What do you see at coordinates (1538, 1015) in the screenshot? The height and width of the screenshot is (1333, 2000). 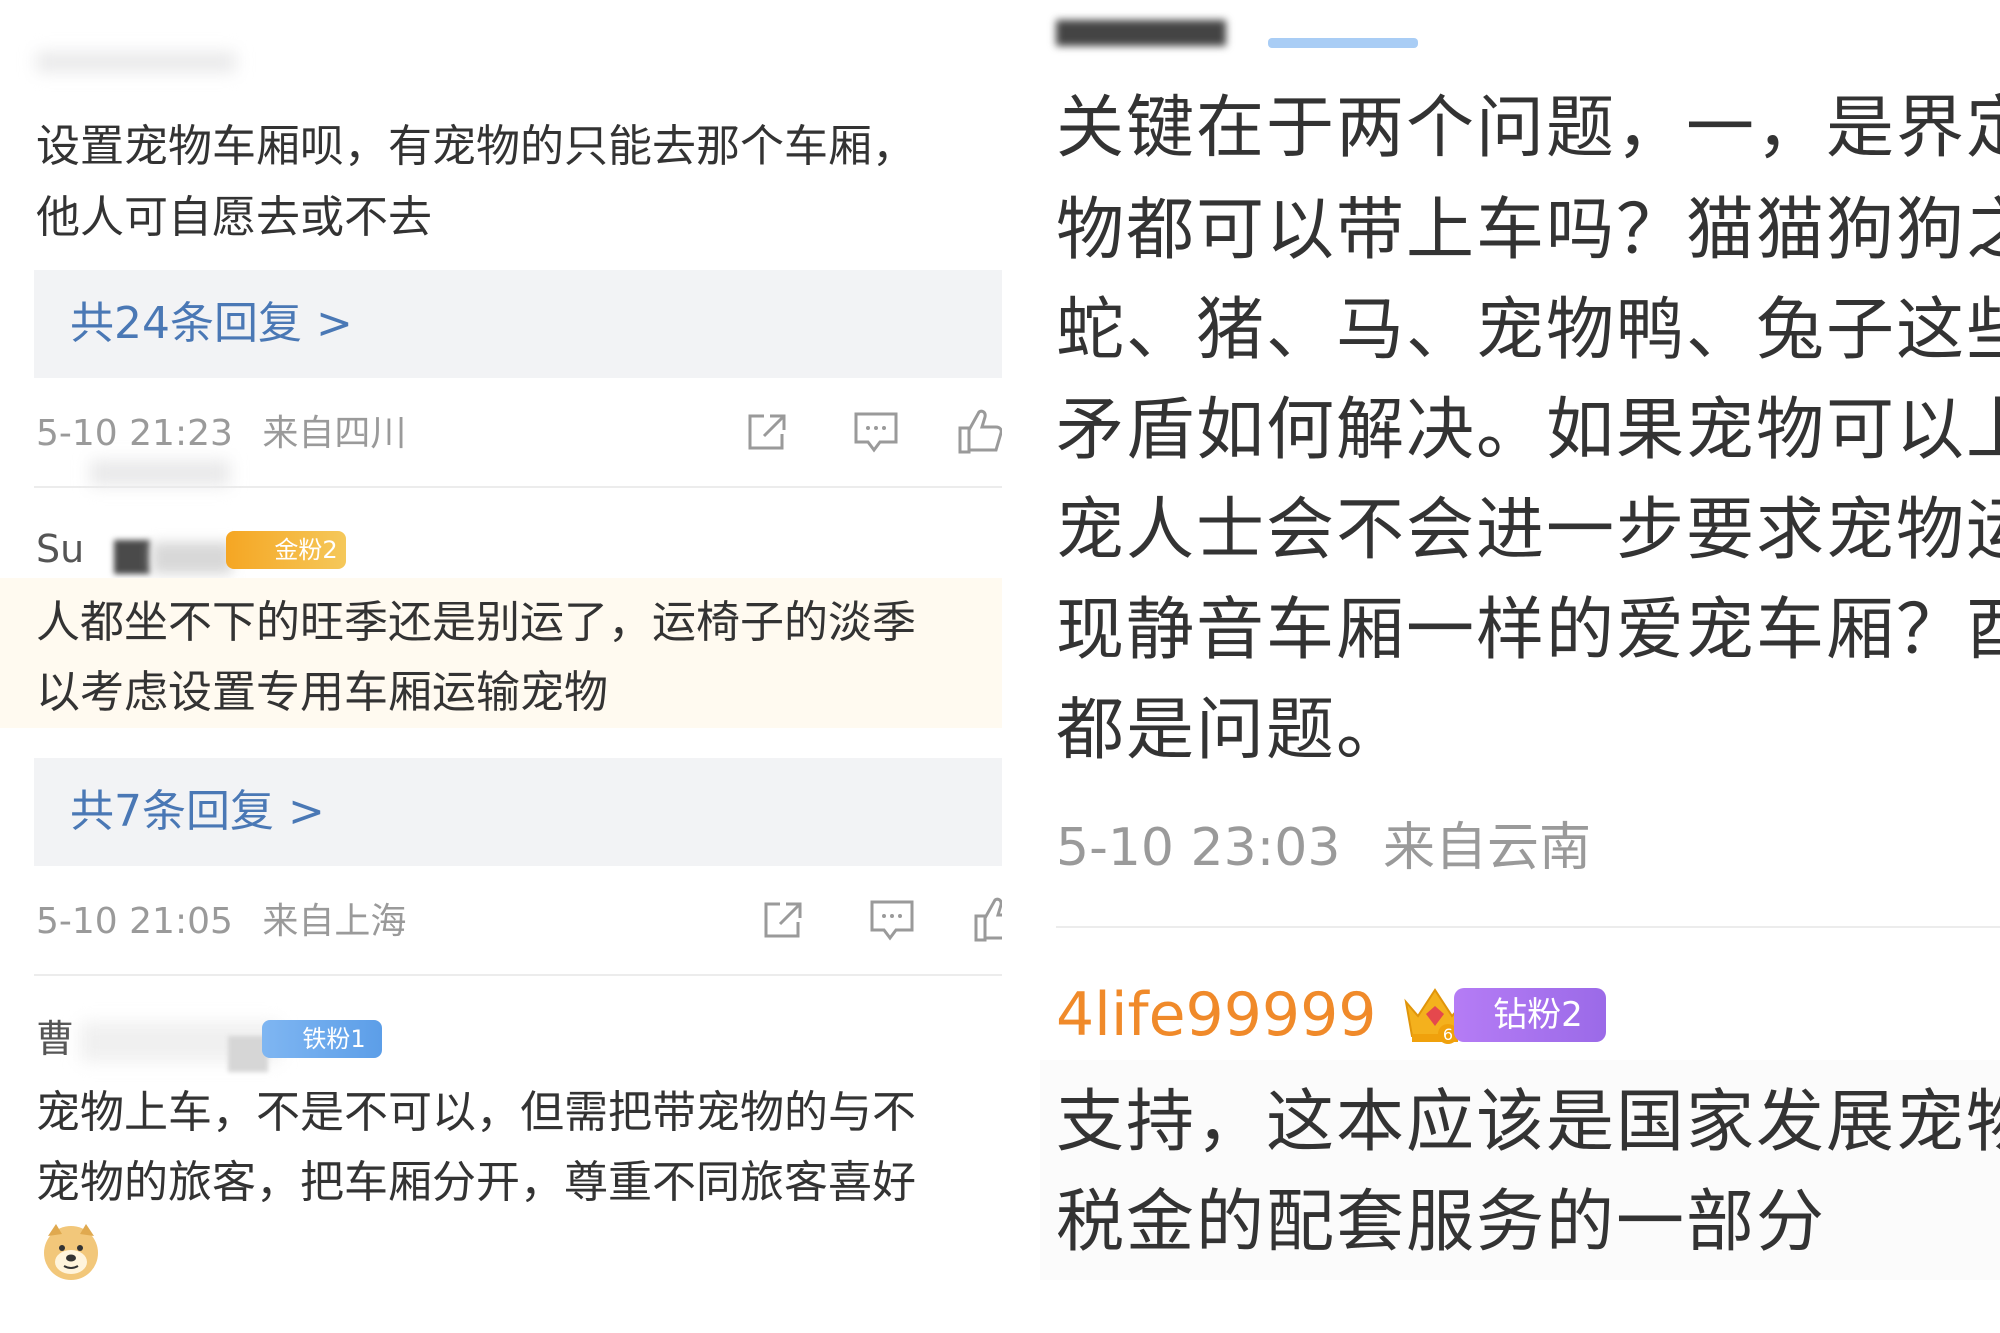 I see `badge-text: 钻粉2` at bounding box center [1538, 1015].